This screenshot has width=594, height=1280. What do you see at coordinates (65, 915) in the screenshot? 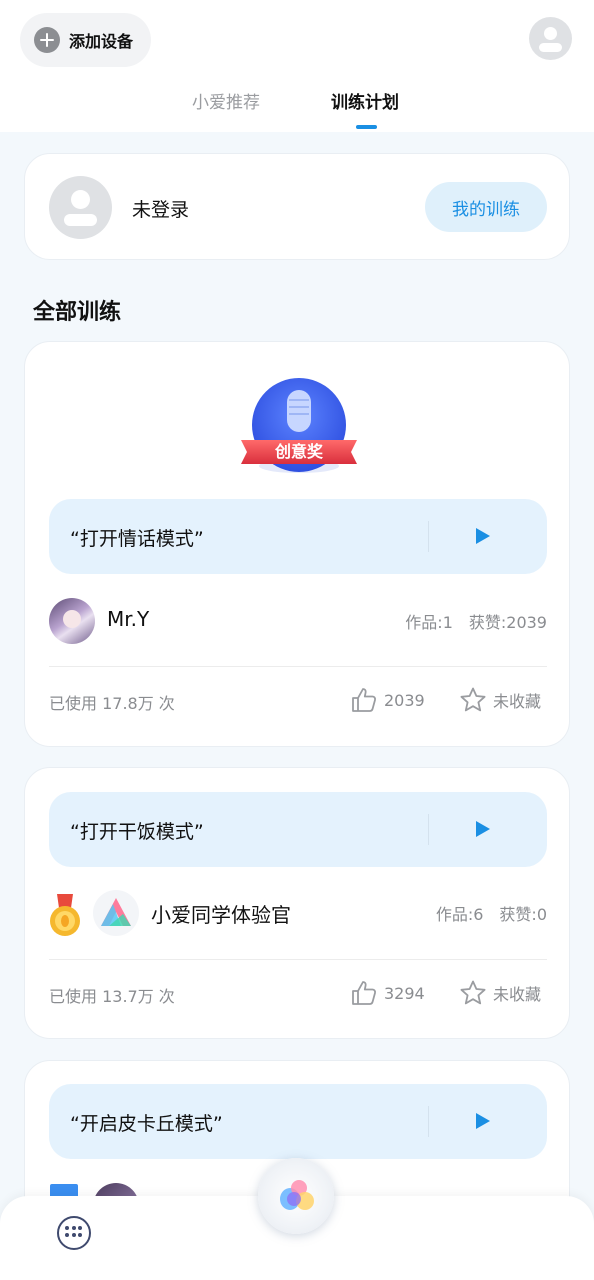
I see `gold-medal-icon` at bounding box center [65, 915].